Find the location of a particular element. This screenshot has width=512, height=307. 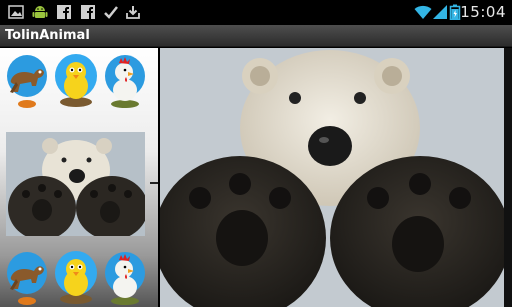

android-icon is located at coordinates (40, 12).